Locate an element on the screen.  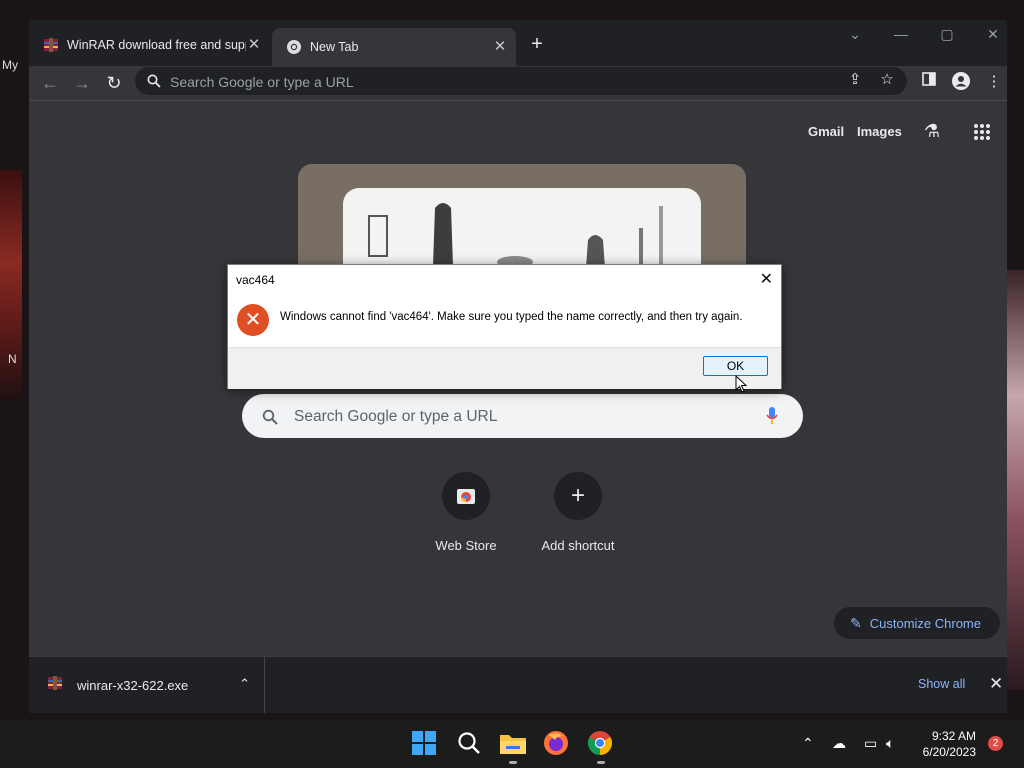
pencil-icon: ✎ is located at coordinates (856, 622).